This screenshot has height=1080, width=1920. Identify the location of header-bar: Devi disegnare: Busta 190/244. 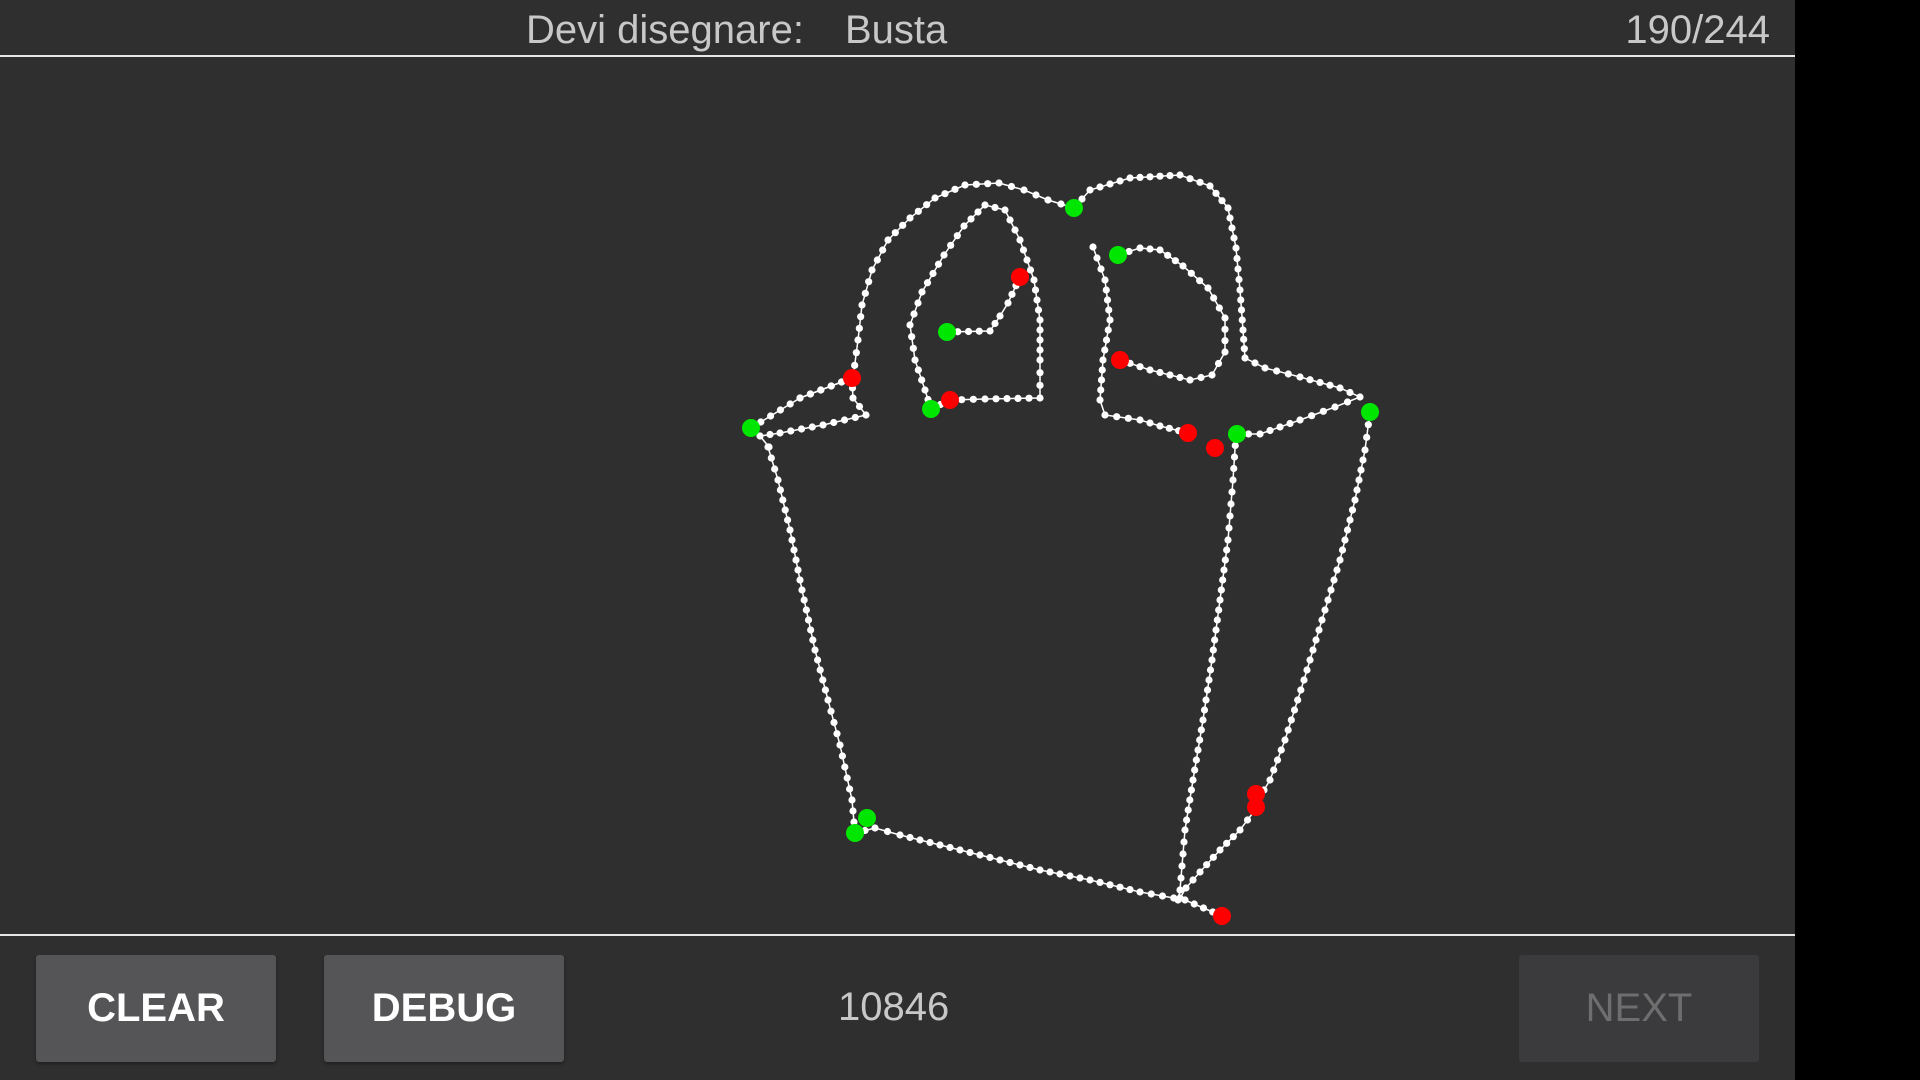
(897, 28).